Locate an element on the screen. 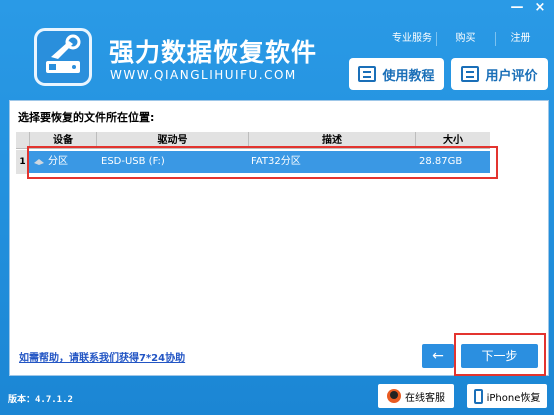 This screenshot has width=554, height=415. buy-link: 购买 is located at coordinates (465, 39).